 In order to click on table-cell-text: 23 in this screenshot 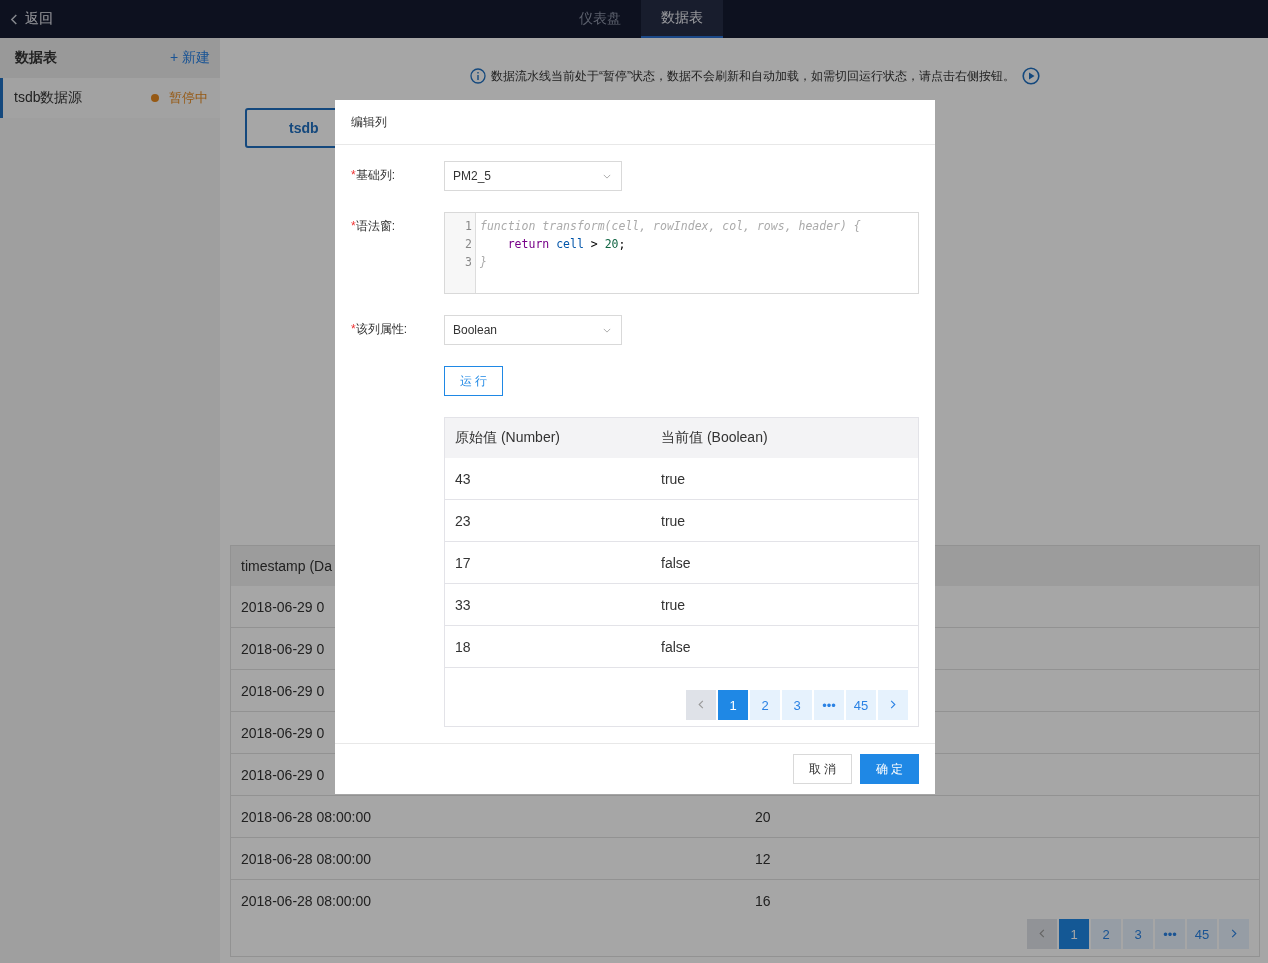, I will do `click(463, 520)`.